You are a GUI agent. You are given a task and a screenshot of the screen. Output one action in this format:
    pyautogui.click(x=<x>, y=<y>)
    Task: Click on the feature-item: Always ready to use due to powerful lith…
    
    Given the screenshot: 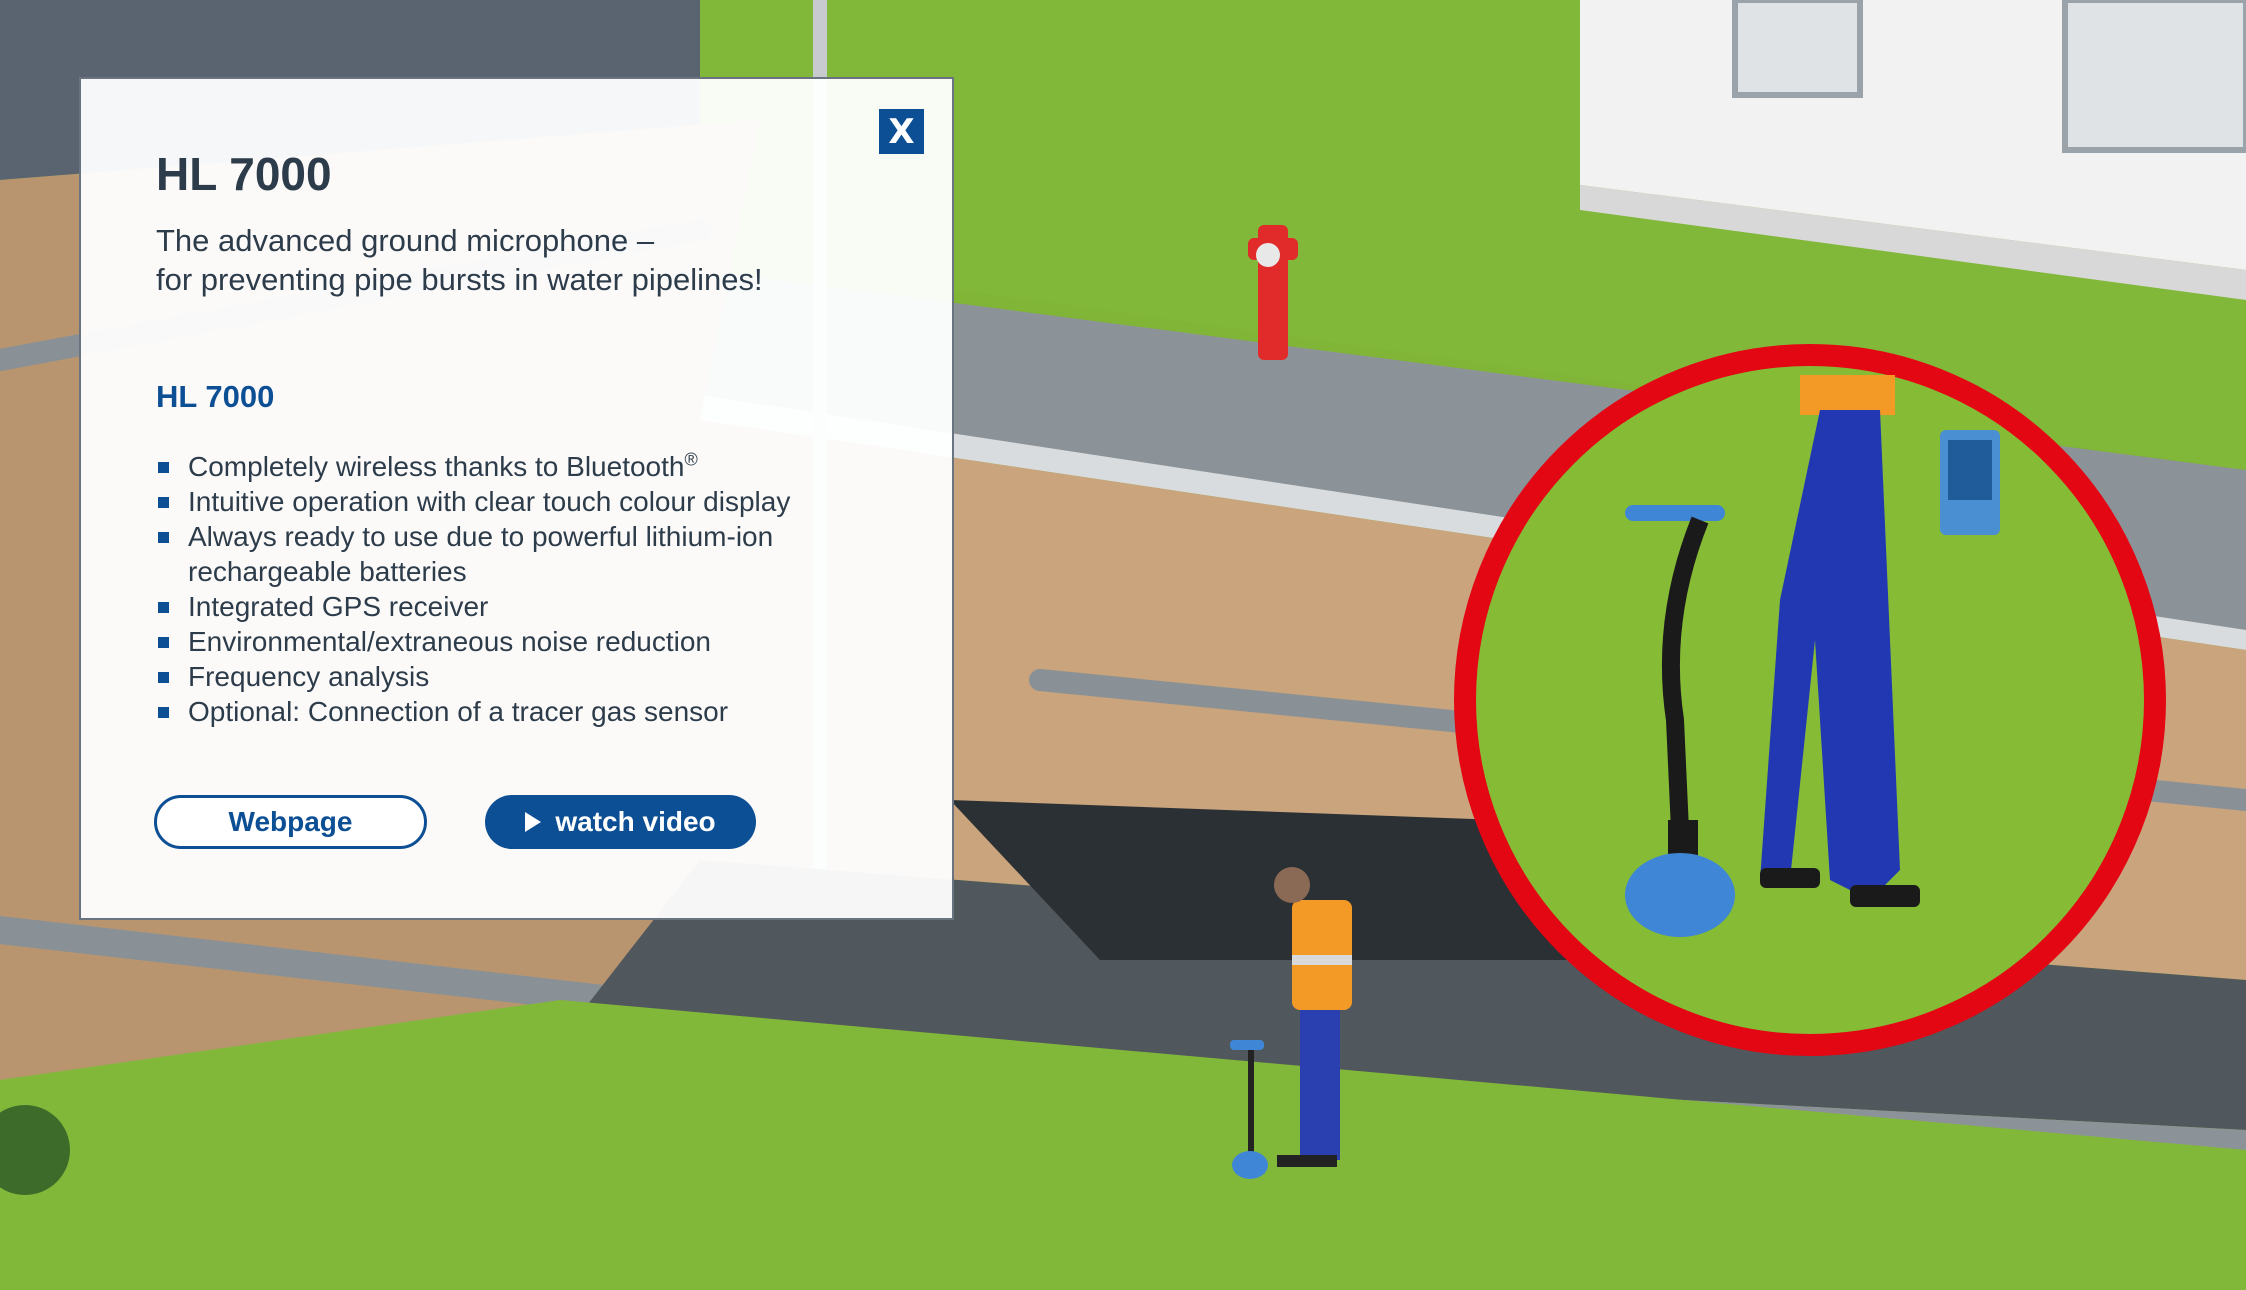 What is the action you would take?
    pyautogui.click(x=516, y=554)
    